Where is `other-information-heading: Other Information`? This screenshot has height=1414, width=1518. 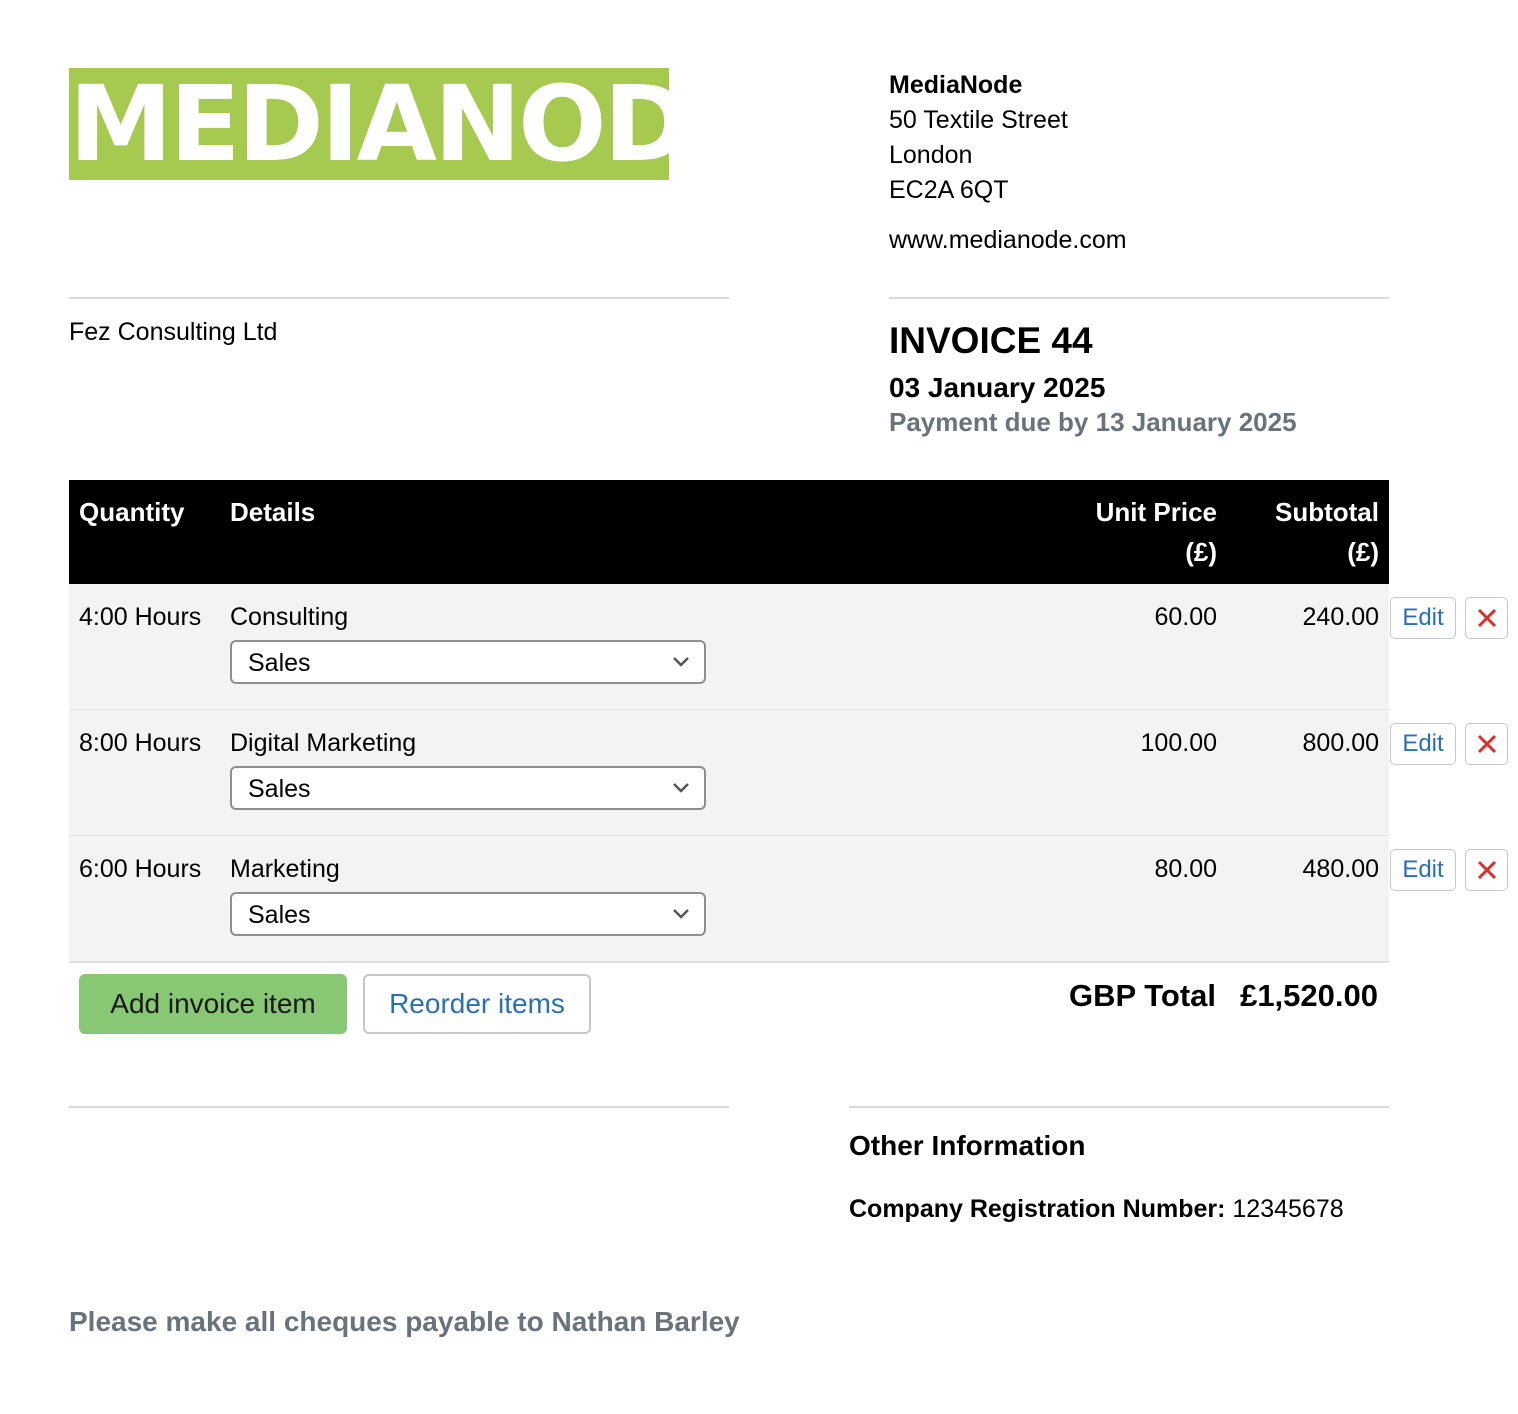 other-information-heading: Other Information is located at coordinates (967, 1145).